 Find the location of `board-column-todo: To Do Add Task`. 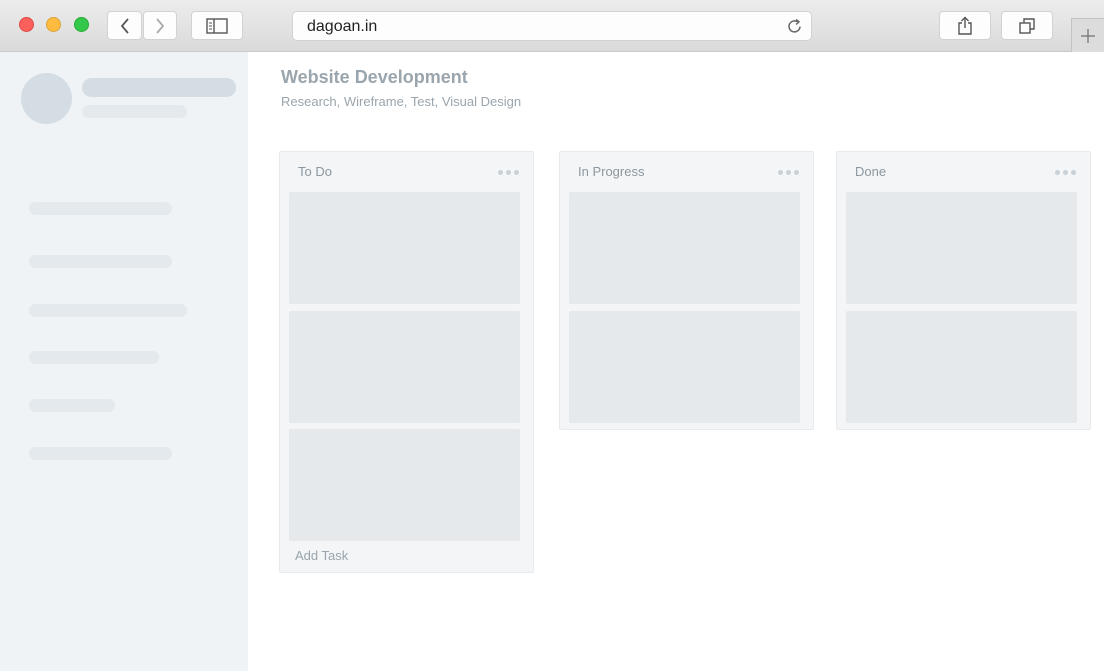

board-column-todo: To Do Add Task is located at coordinates (406, 362).